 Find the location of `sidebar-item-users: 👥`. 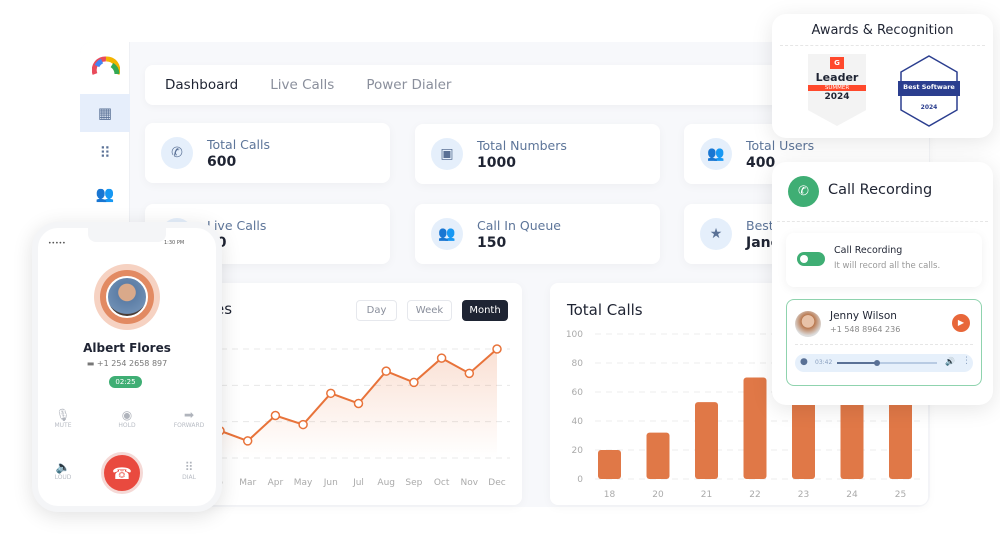

sidebar-item-users: 👥 is located at coordinates (105, 194).